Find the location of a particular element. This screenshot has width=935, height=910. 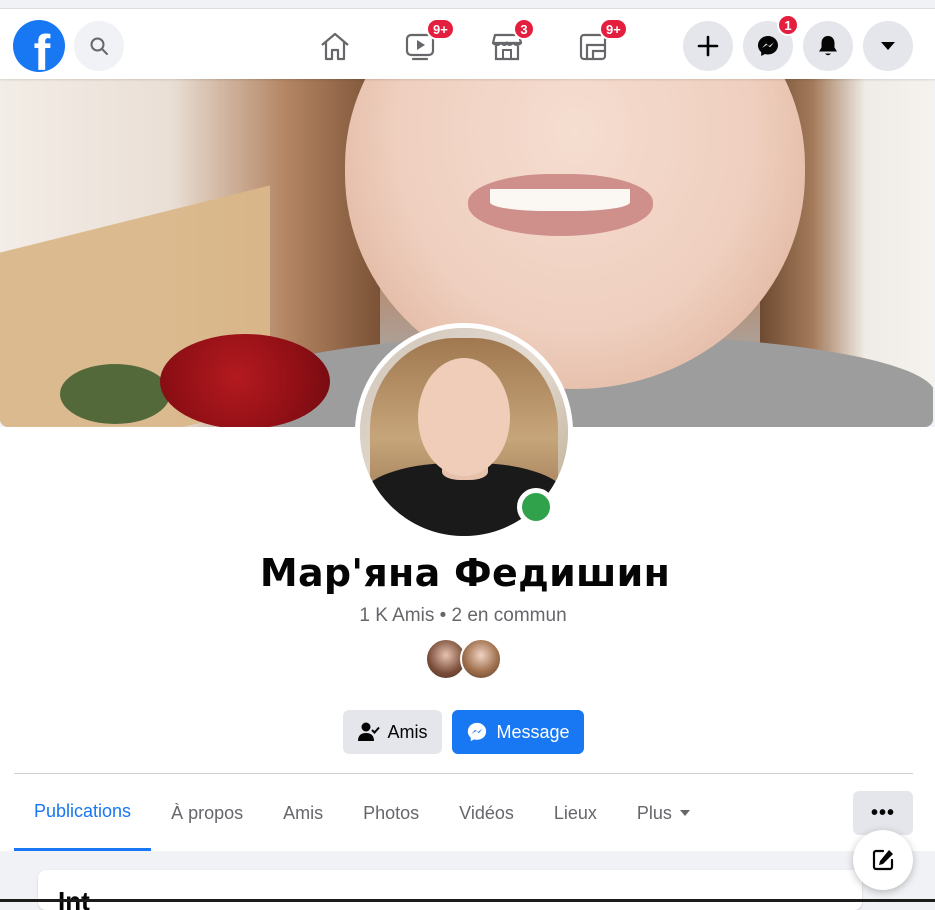

nav-home is located at coordinates (335, 46).